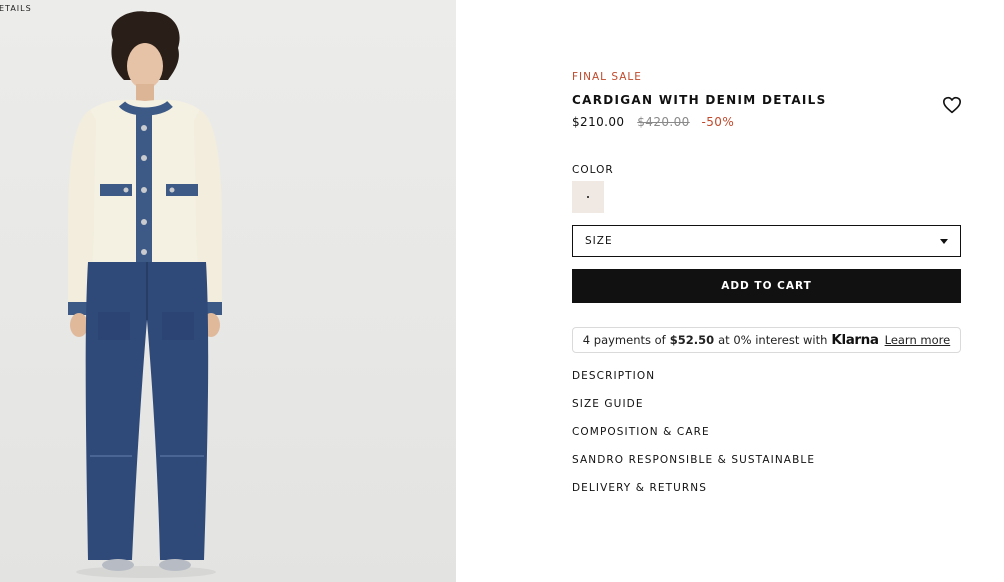 This screenshot has width=1004, height=582. I want to click on color-swatch-selected, so click(588, 197).